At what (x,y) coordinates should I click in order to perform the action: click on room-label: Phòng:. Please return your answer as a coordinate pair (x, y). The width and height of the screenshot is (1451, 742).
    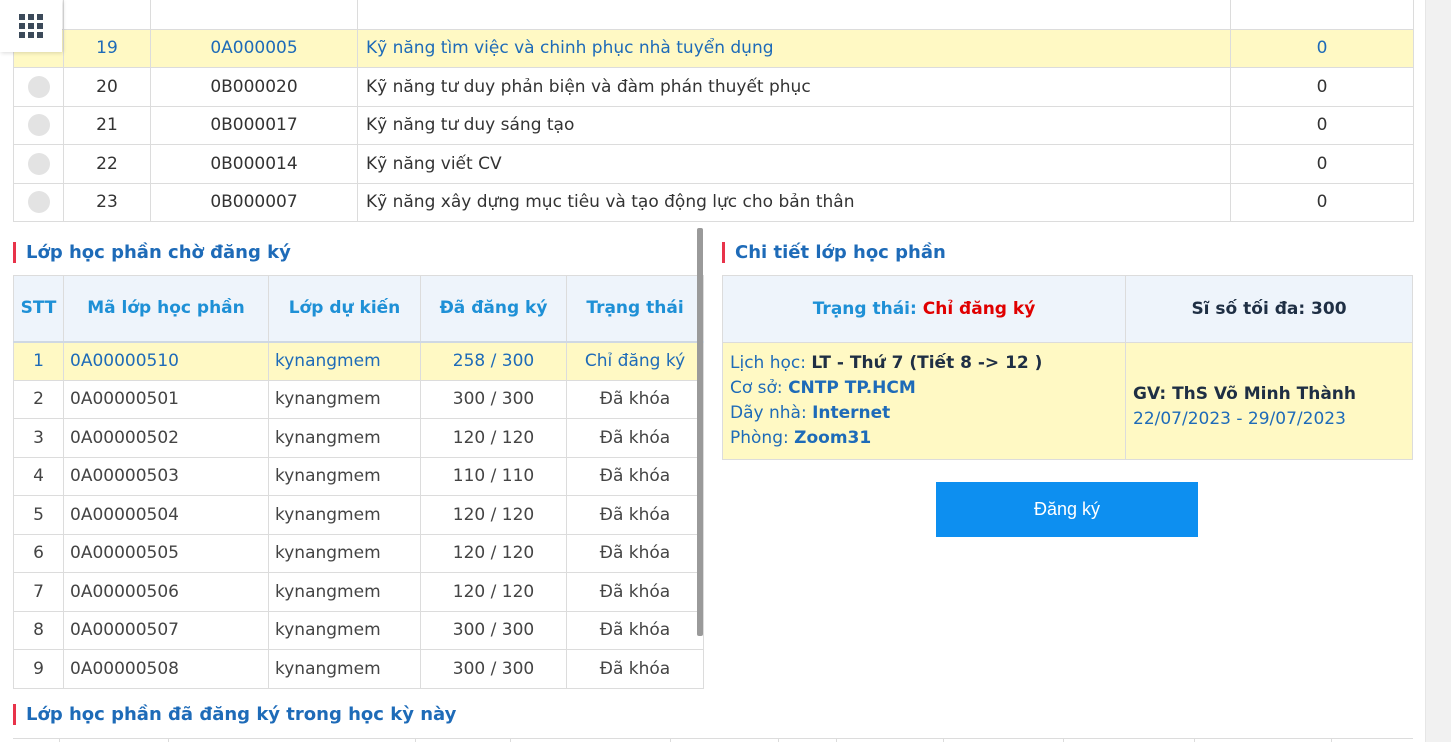
    Looking at the image, I should click on (759, 438).